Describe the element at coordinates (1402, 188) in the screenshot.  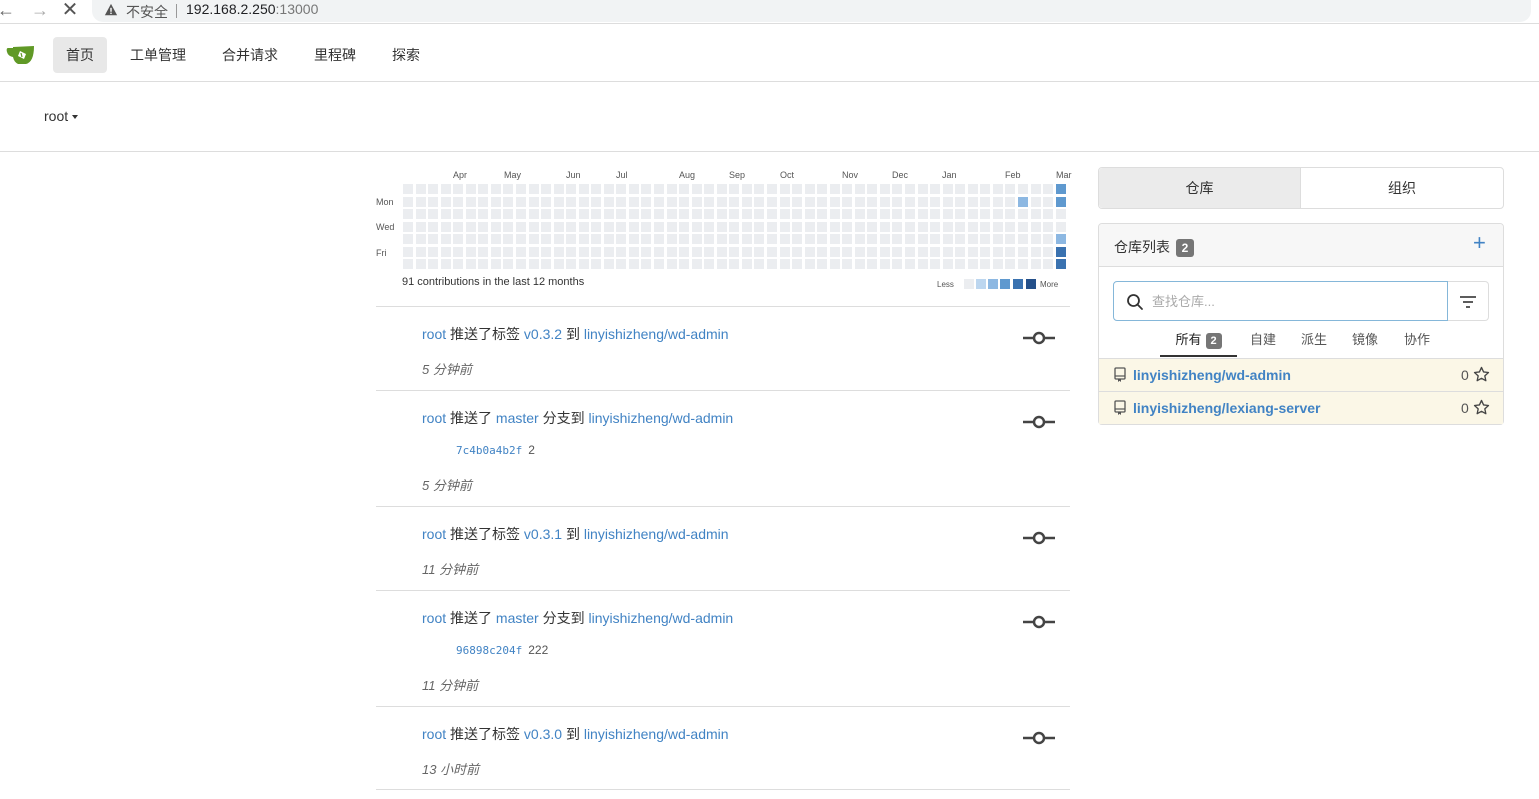
I see `tab-organizations: 组织` at that location.